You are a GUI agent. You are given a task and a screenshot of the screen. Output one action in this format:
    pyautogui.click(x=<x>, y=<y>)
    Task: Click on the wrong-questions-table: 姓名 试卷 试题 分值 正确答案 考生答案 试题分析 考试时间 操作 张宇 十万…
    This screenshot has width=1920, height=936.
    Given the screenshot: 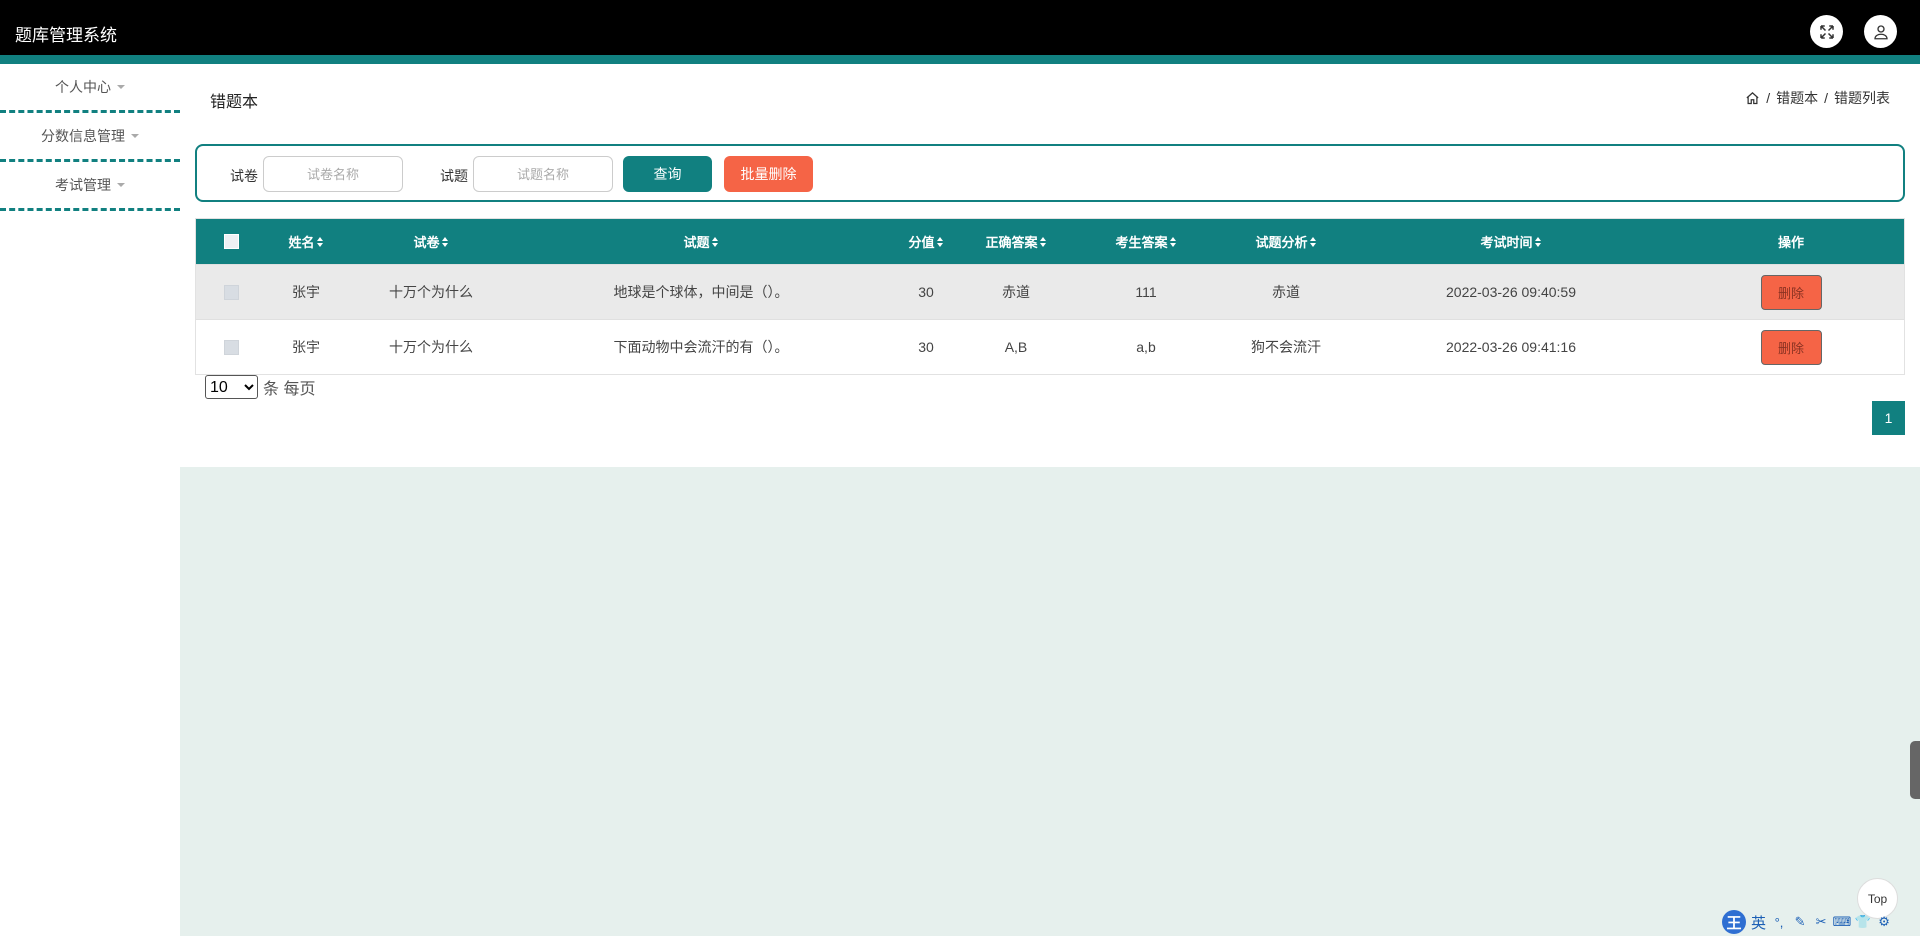 What is the action you would take?
    pyautogui.click(x=1050, y=296)
    